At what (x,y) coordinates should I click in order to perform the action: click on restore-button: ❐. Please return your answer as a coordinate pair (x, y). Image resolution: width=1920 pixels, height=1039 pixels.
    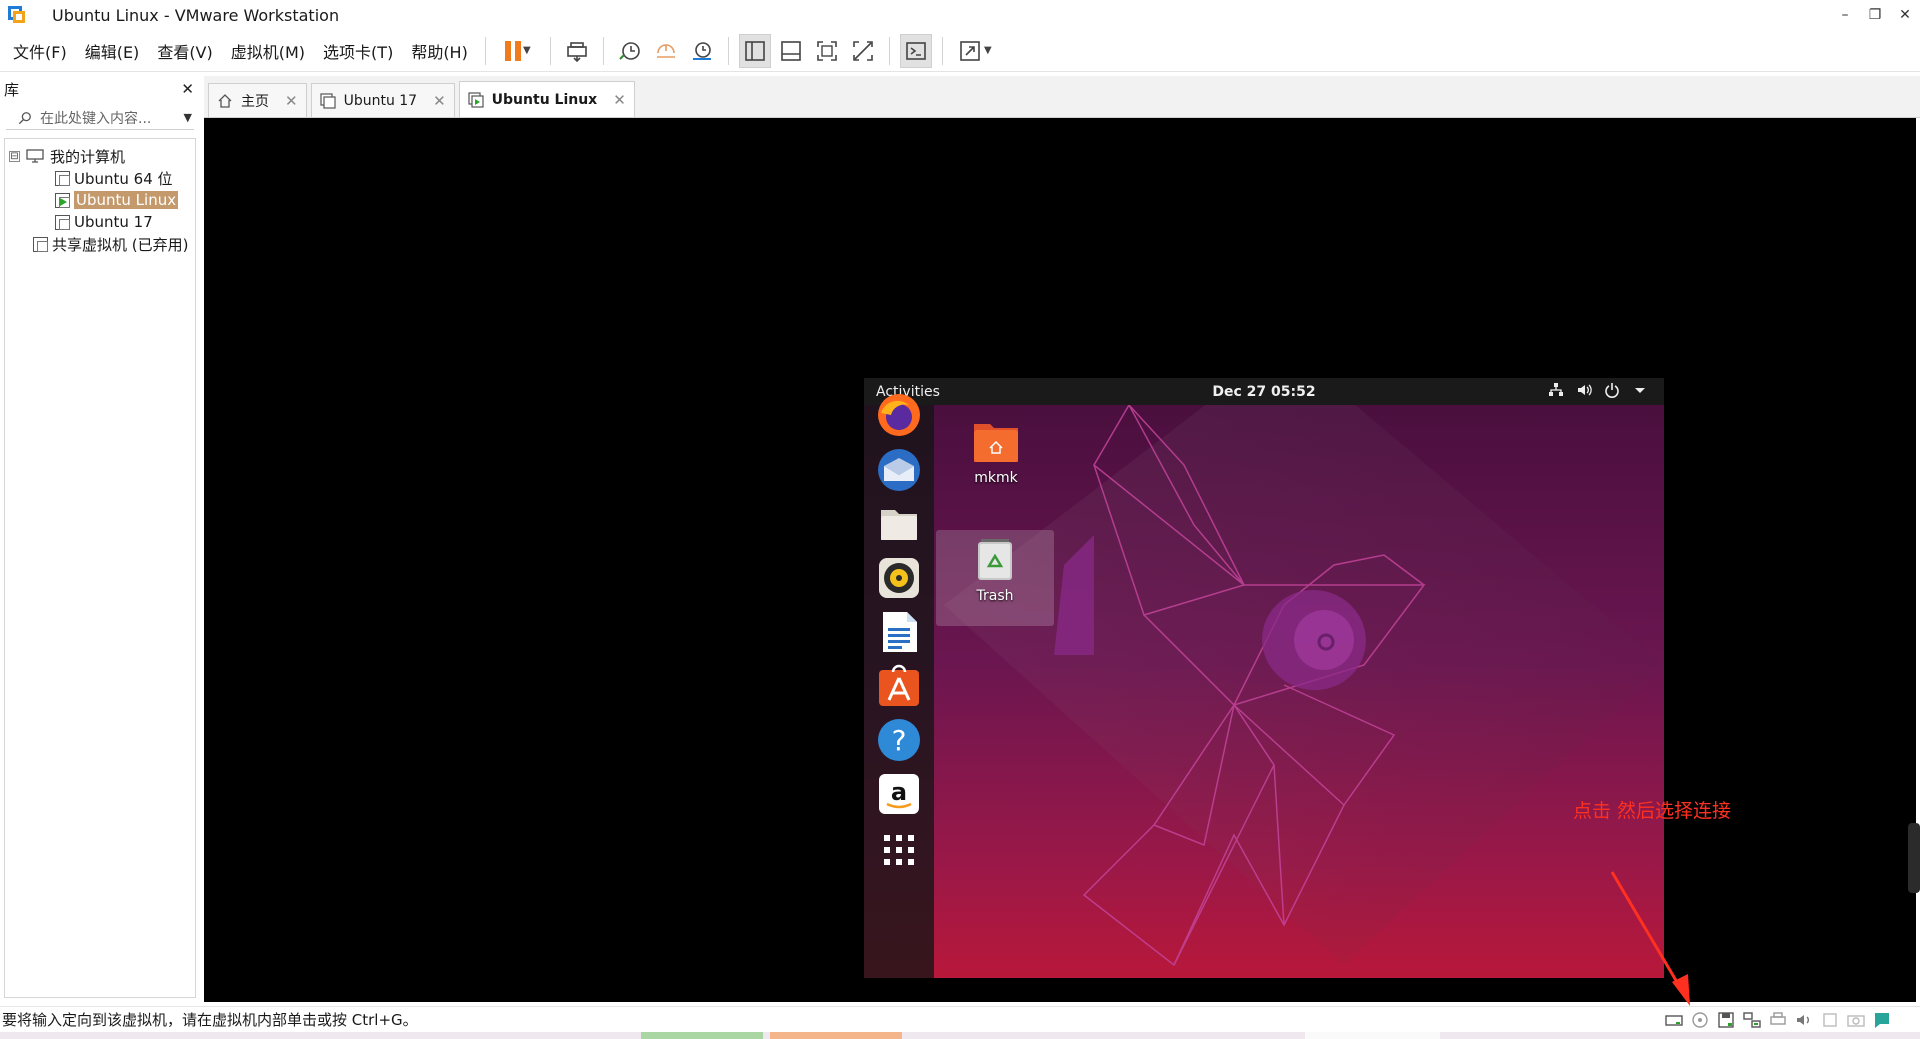
    Looking at the image, I should click on (1875, 15).